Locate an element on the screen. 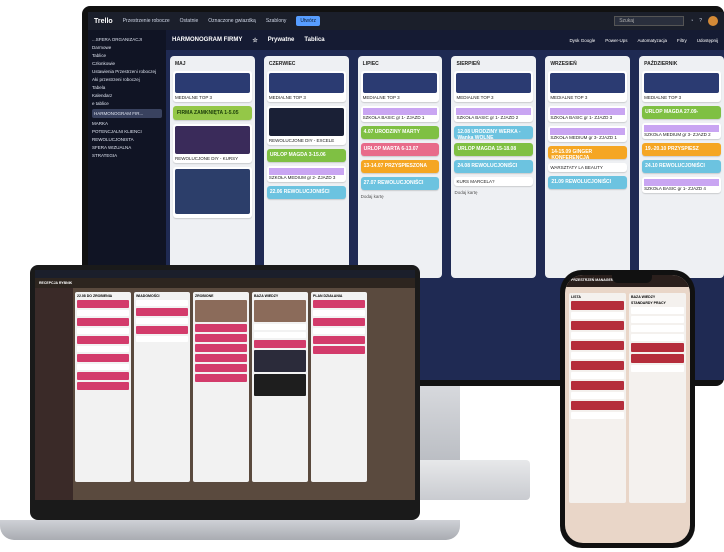 The width and height of the screenshot is (724, 552). card: 24.08 REWOLUCJONIŚCI is located at coordinates (494, 166).